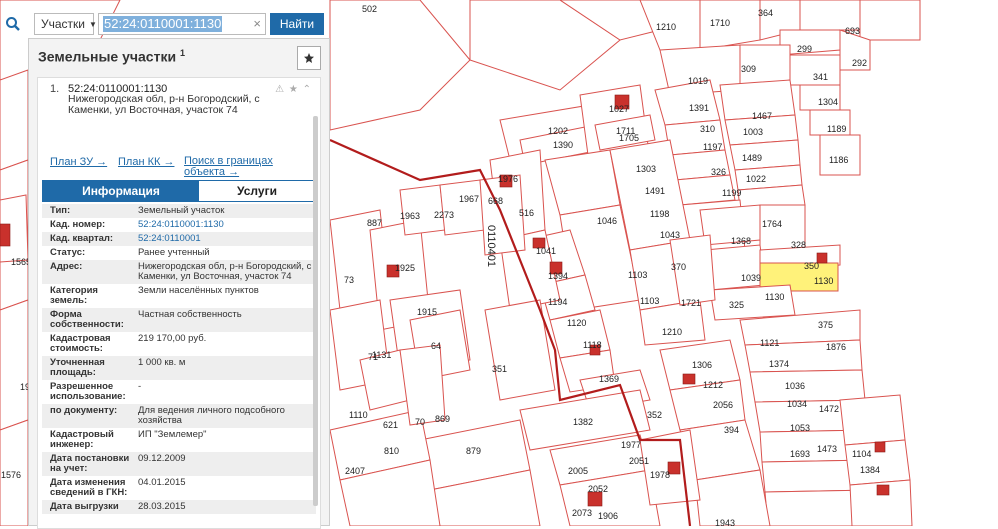  I want to click on property-key: Дата выгрузки, so click(84, 506).